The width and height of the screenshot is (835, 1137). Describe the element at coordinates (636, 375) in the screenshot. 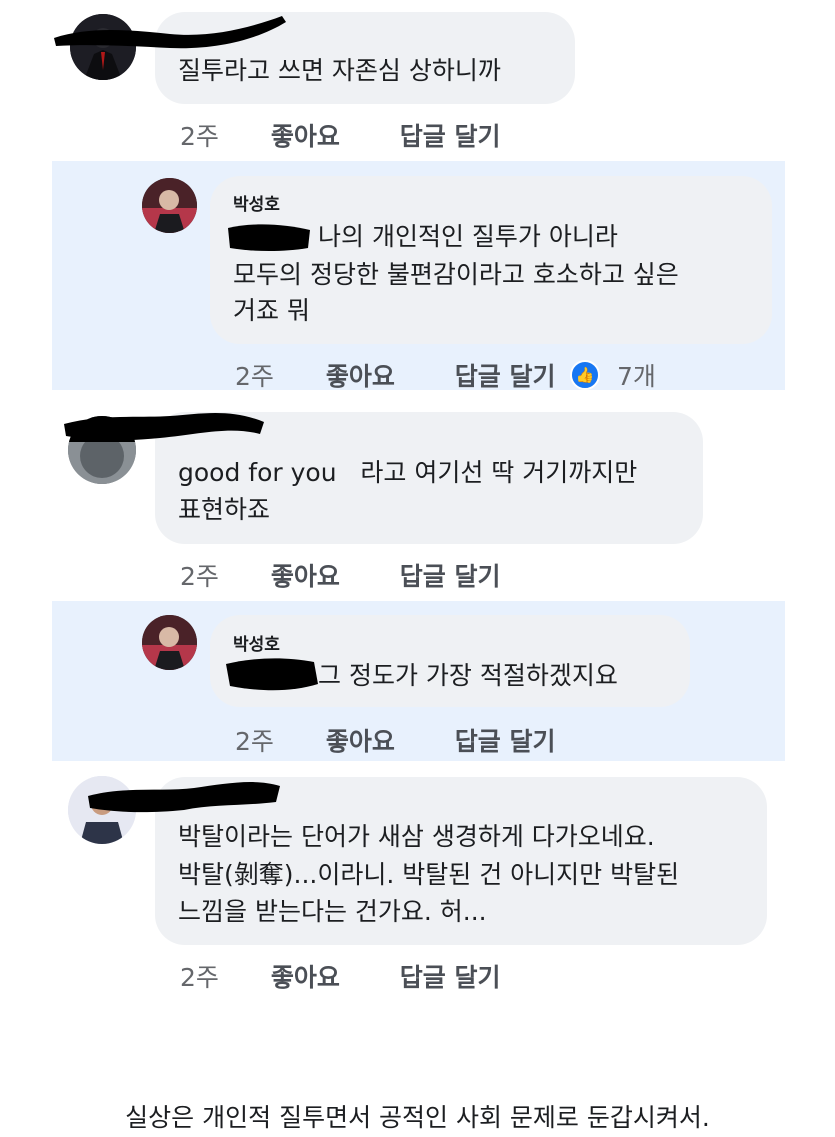

I see `reaction-count: 7개` at that location.